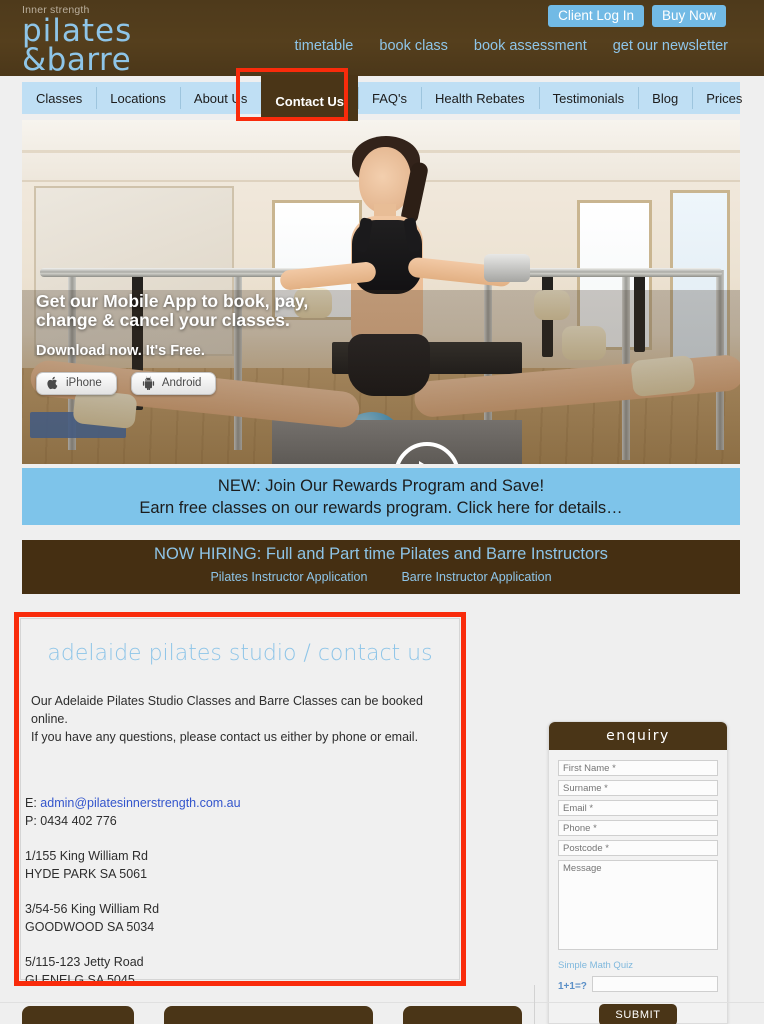  I want to click on surname-input, so click(638, 788).